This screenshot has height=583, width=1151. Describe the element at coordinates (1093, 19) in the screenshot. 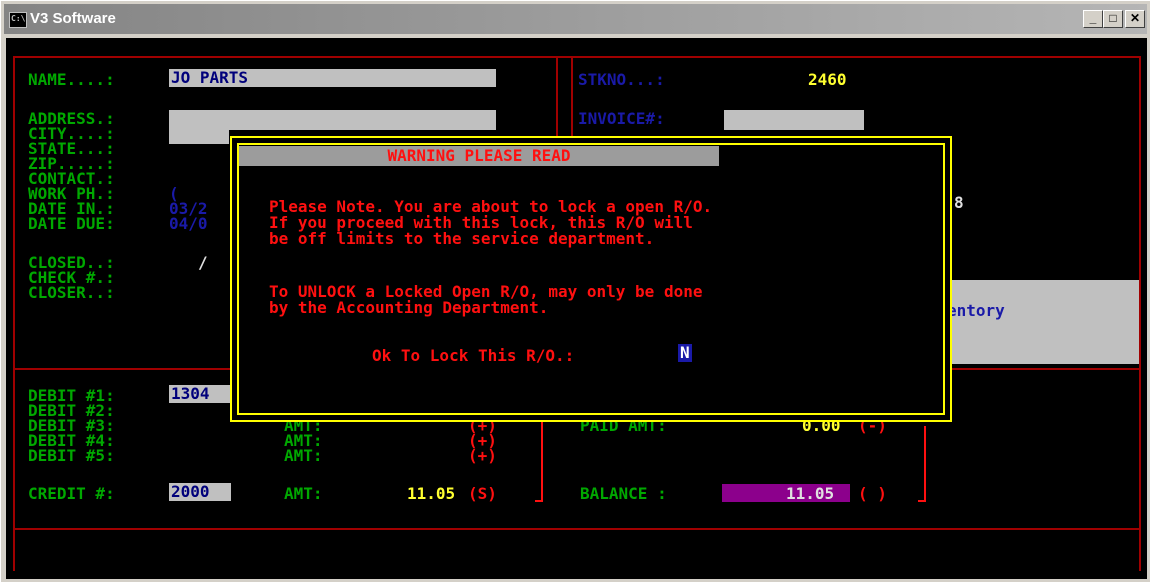

I see `minimize-button: _` at that location.